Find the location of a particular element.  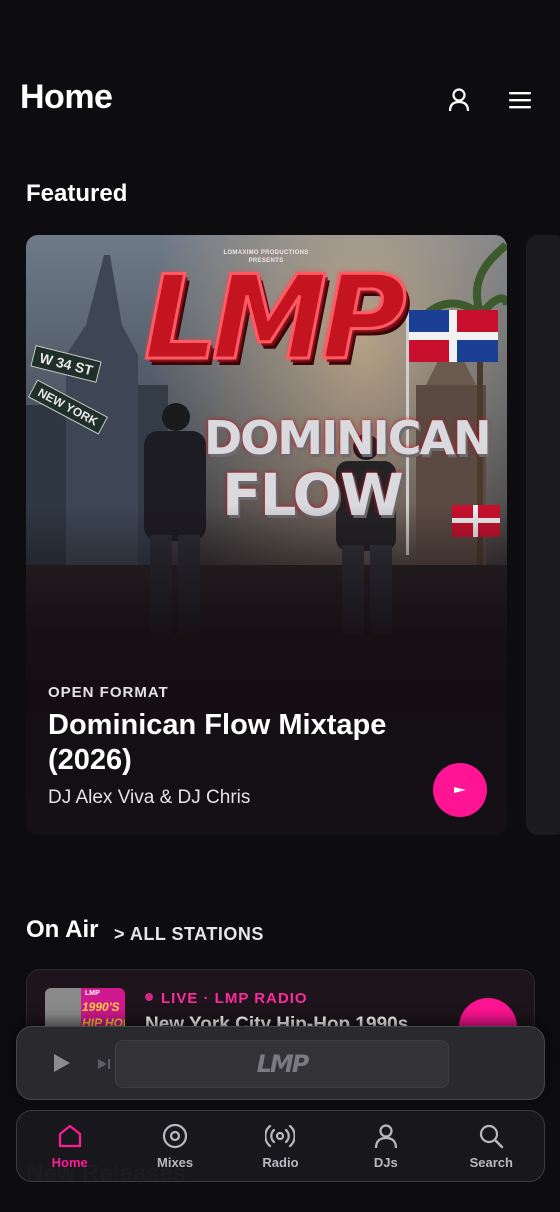

mini-player-logo: LMP is located at coordinates (283, 1064).